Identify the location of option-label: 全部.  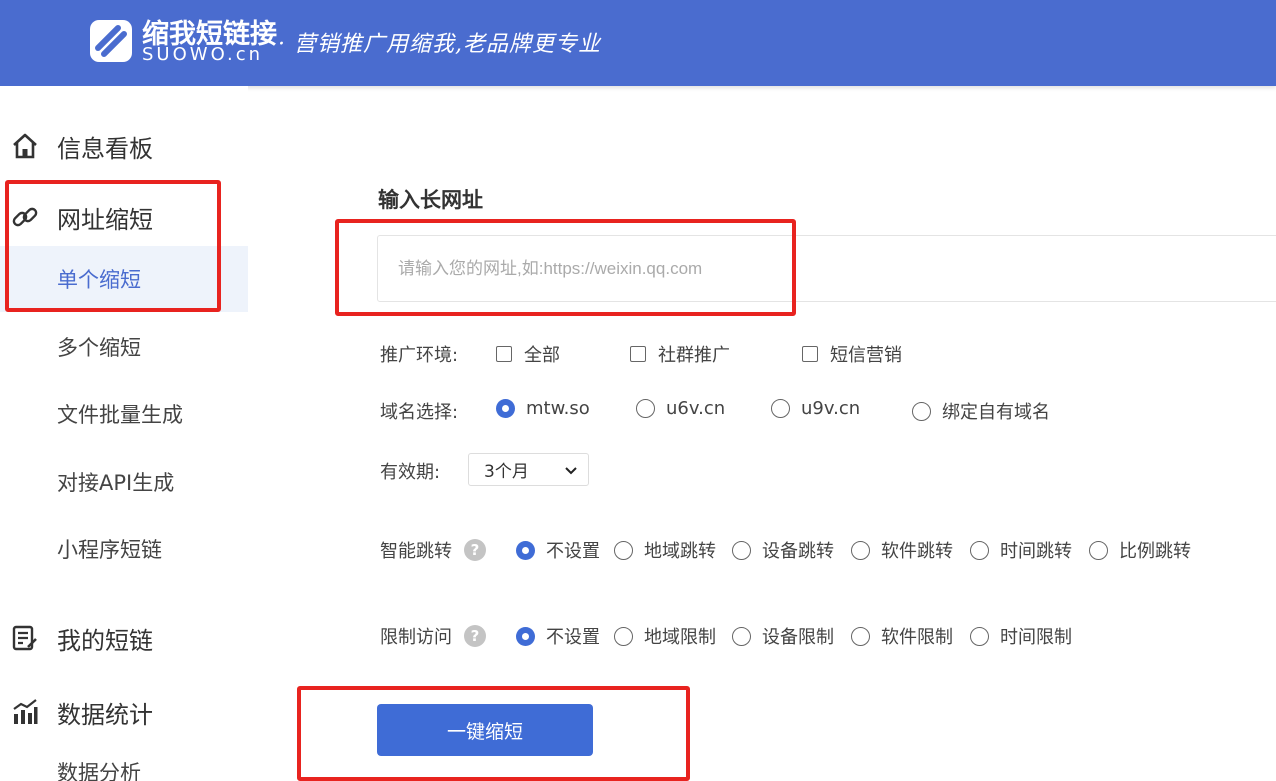
(542, 355).